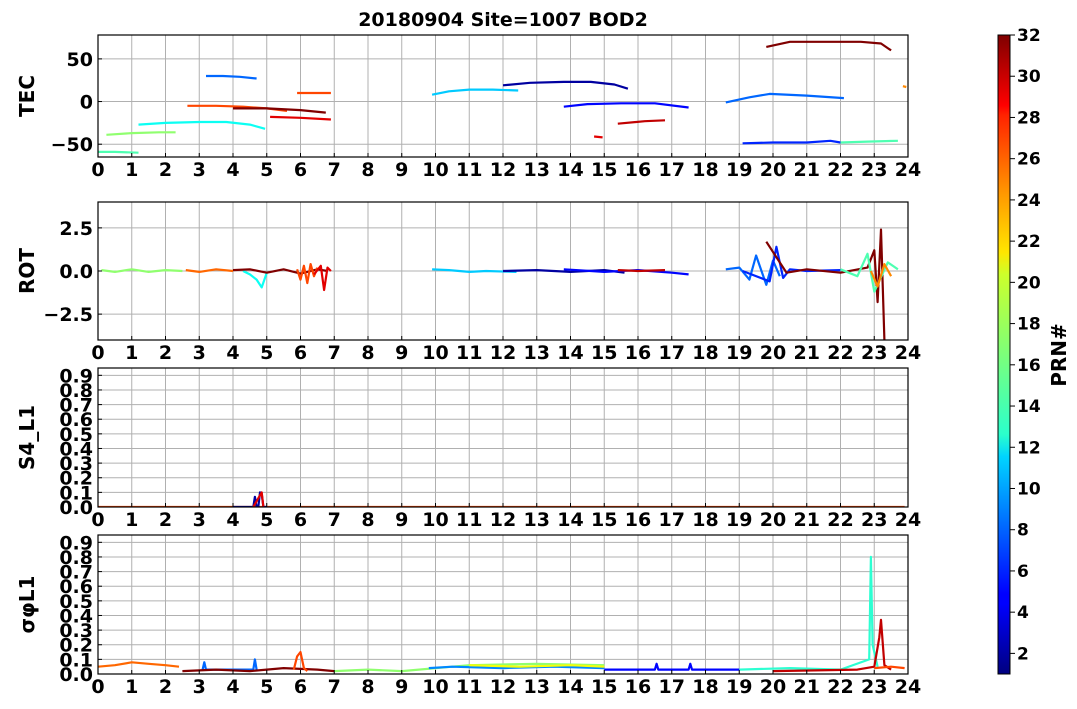 The height and width of the screenshot is (709, 1077). Describe the element at coordinates (1029, 118) in the screenshot. I see `colorbar-tick-label: 28` at that location.